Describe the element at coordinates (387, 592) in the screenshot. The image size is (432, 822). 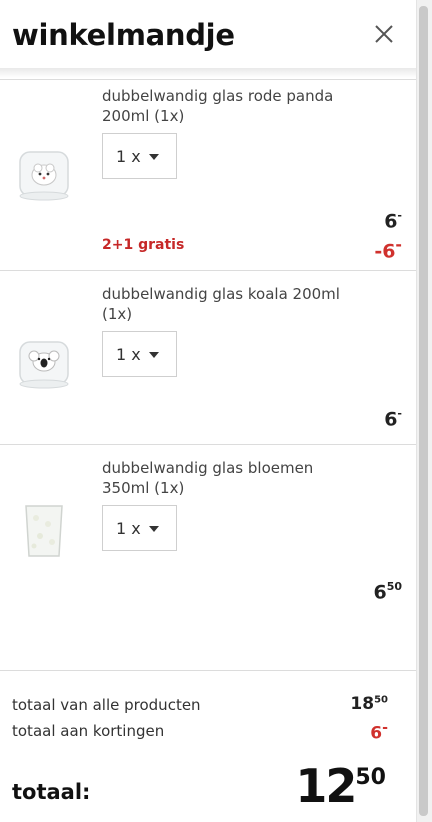
I see `item-price: 650` at that location.